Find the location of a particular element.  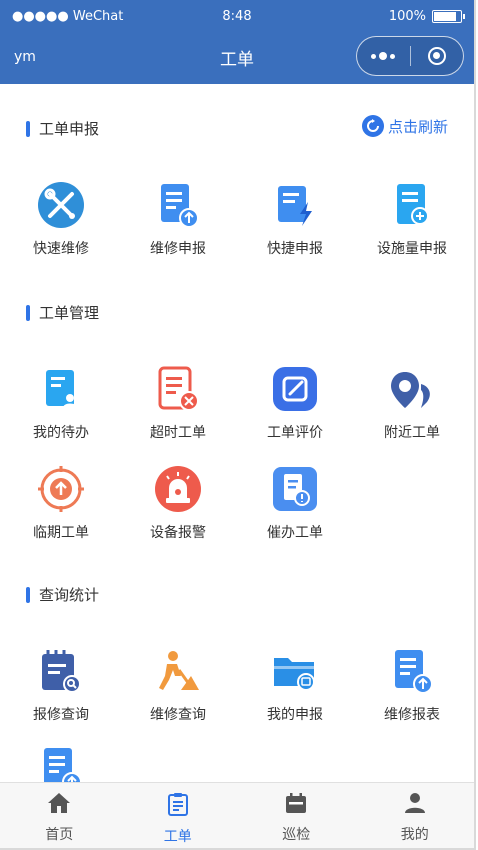

grid-item-label: 我的待办 is located at coordinates (61, 433).